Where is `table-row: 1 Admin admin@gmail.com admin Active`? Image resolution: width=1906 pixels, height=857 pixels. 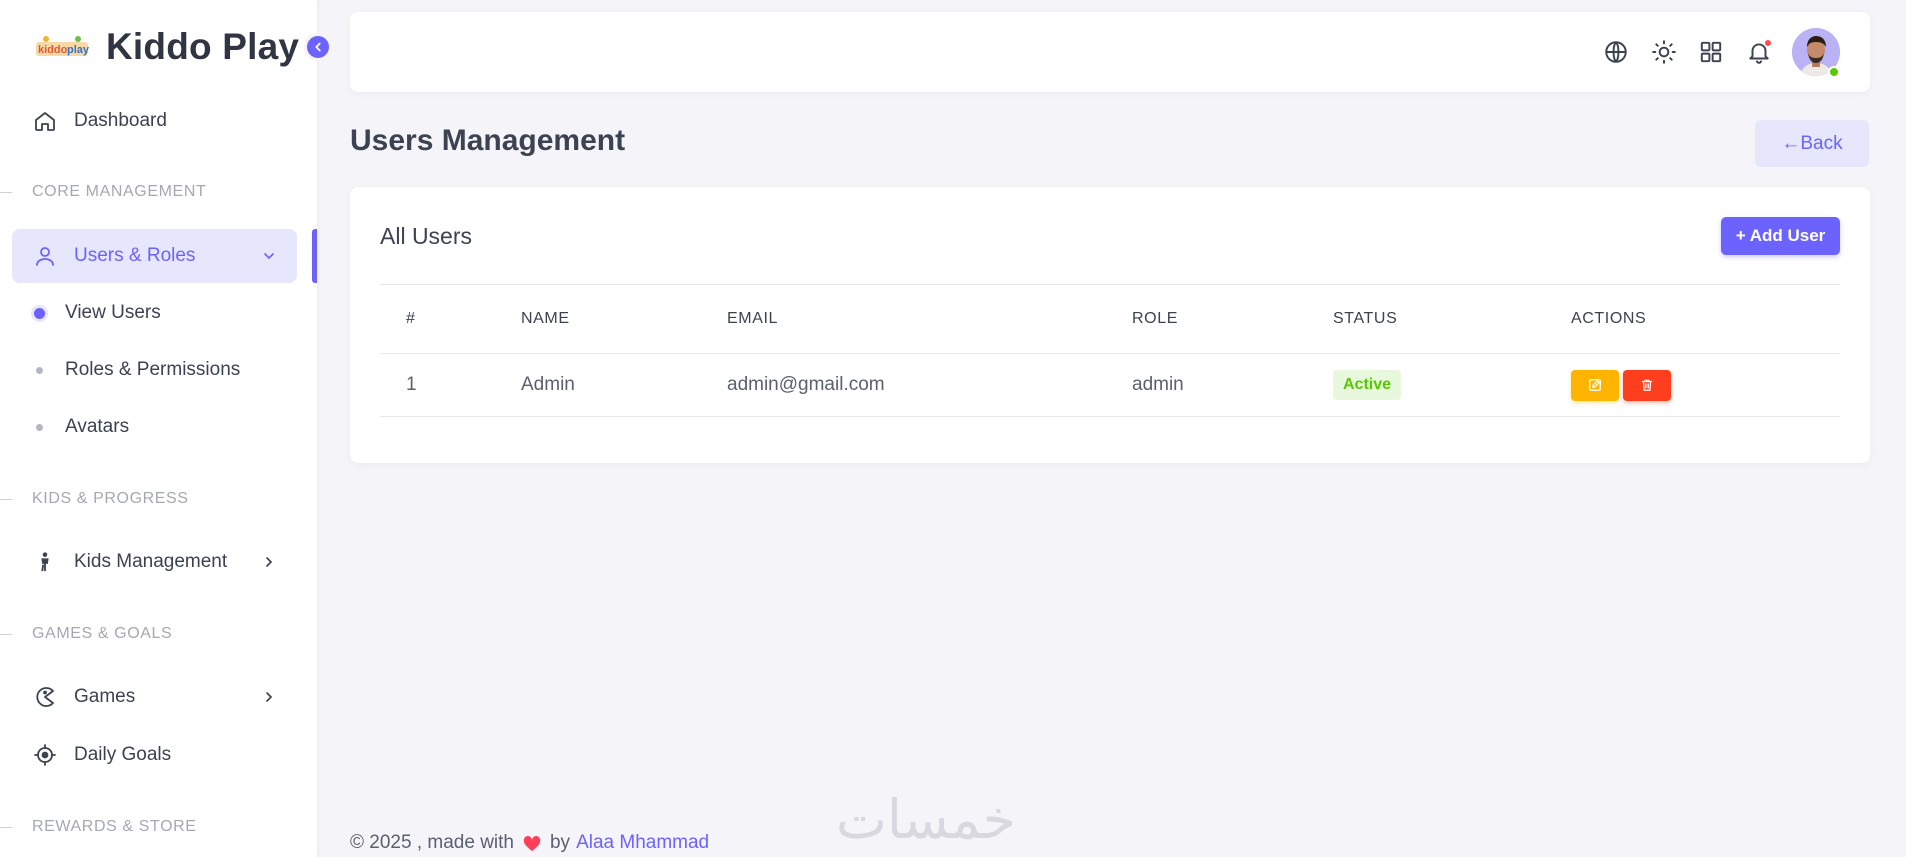
table-row: 1 Admin admin@gmail.com admin Active is located at coordinates (1110, 385).